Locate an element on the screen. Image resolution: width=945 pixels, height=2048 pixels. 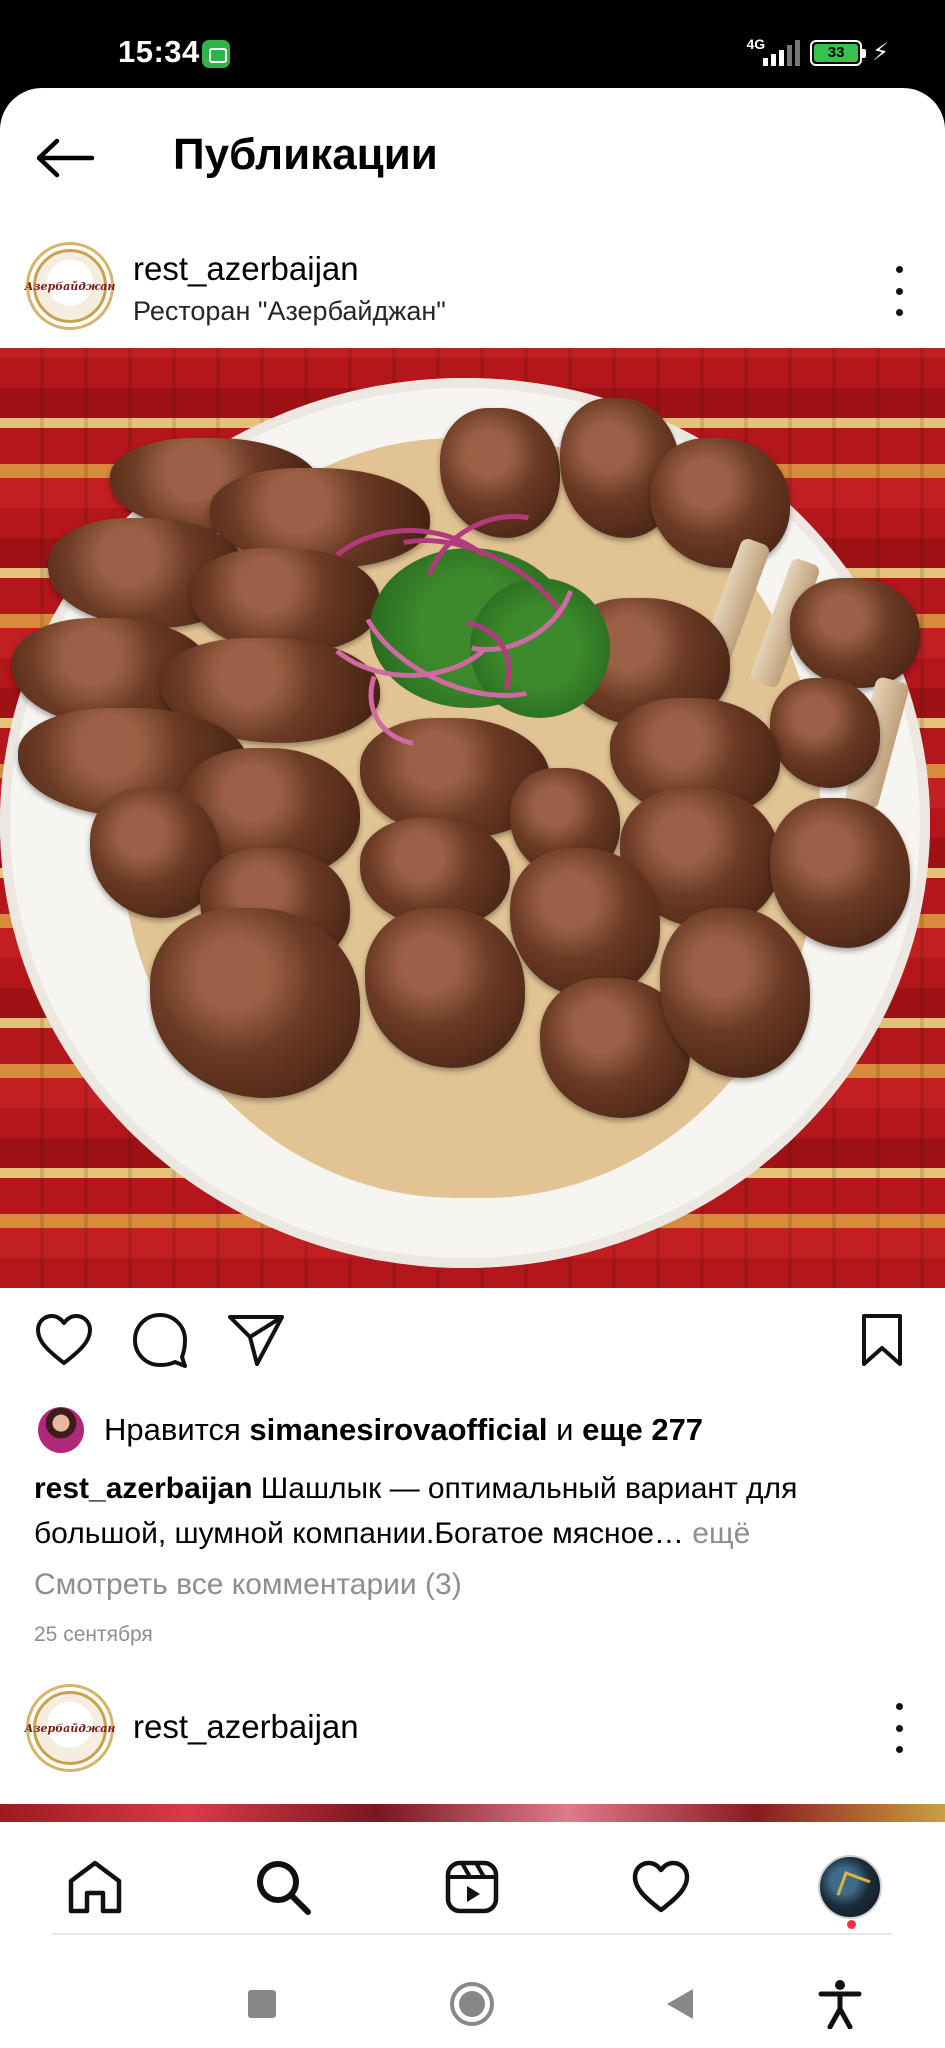
battery-level: 33 is located at coordinates (836, 53).